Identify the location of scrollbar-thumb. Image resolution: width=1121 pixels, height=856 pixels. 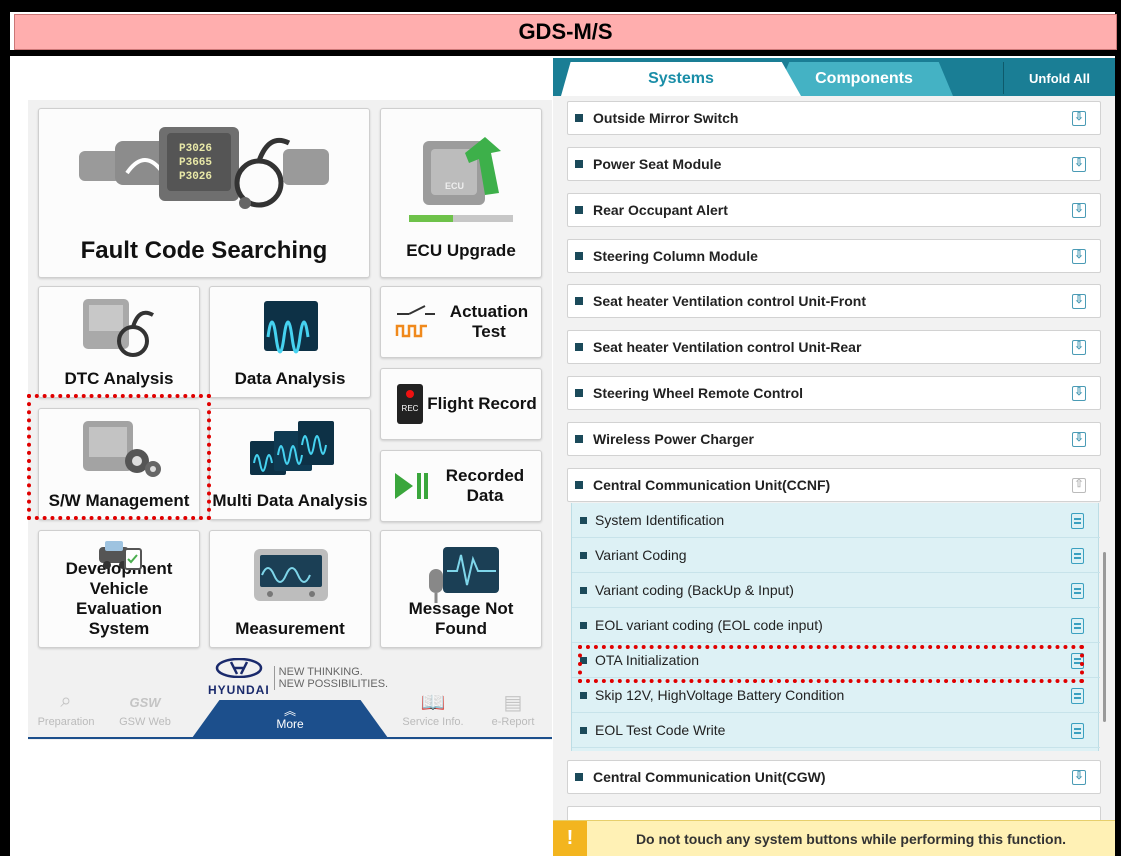
(1104, 637).